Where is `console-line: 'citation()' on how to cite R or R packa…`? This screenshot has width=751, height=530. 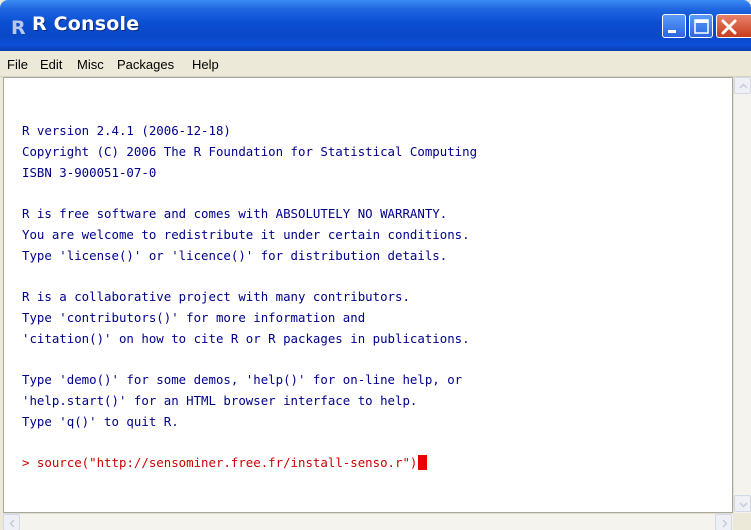 console-line: 'citation()' on how to cite R or R packa… is located at coordinates (246, 338).